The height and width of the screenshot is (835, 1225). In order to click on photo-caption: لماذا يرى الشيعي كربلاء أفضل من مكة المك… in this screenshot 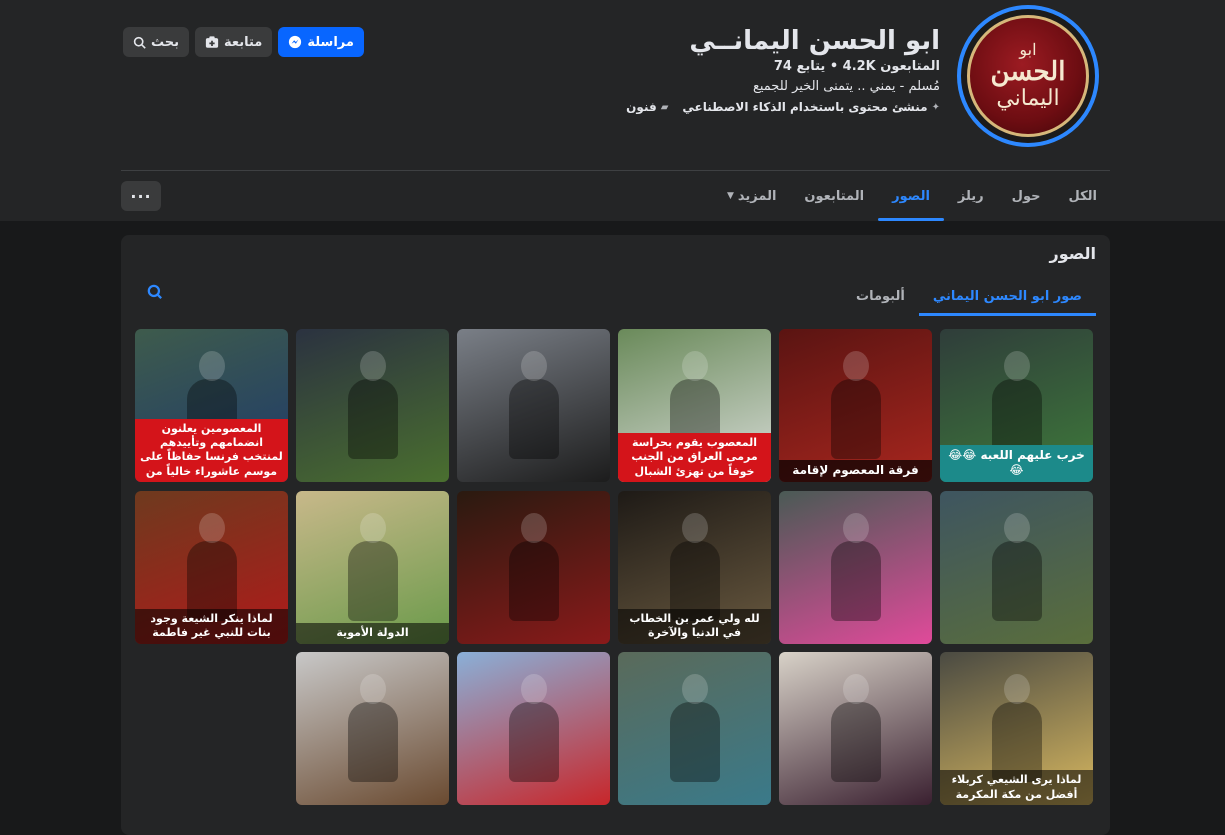, I will do `click(1016, 787)`.